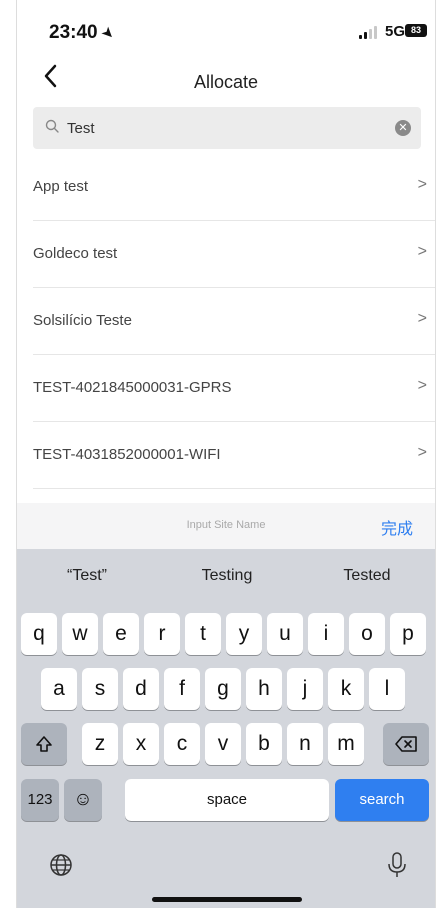 This screenshot has width=444, height=908. I want to click on key-l: l, so click(387, 689).